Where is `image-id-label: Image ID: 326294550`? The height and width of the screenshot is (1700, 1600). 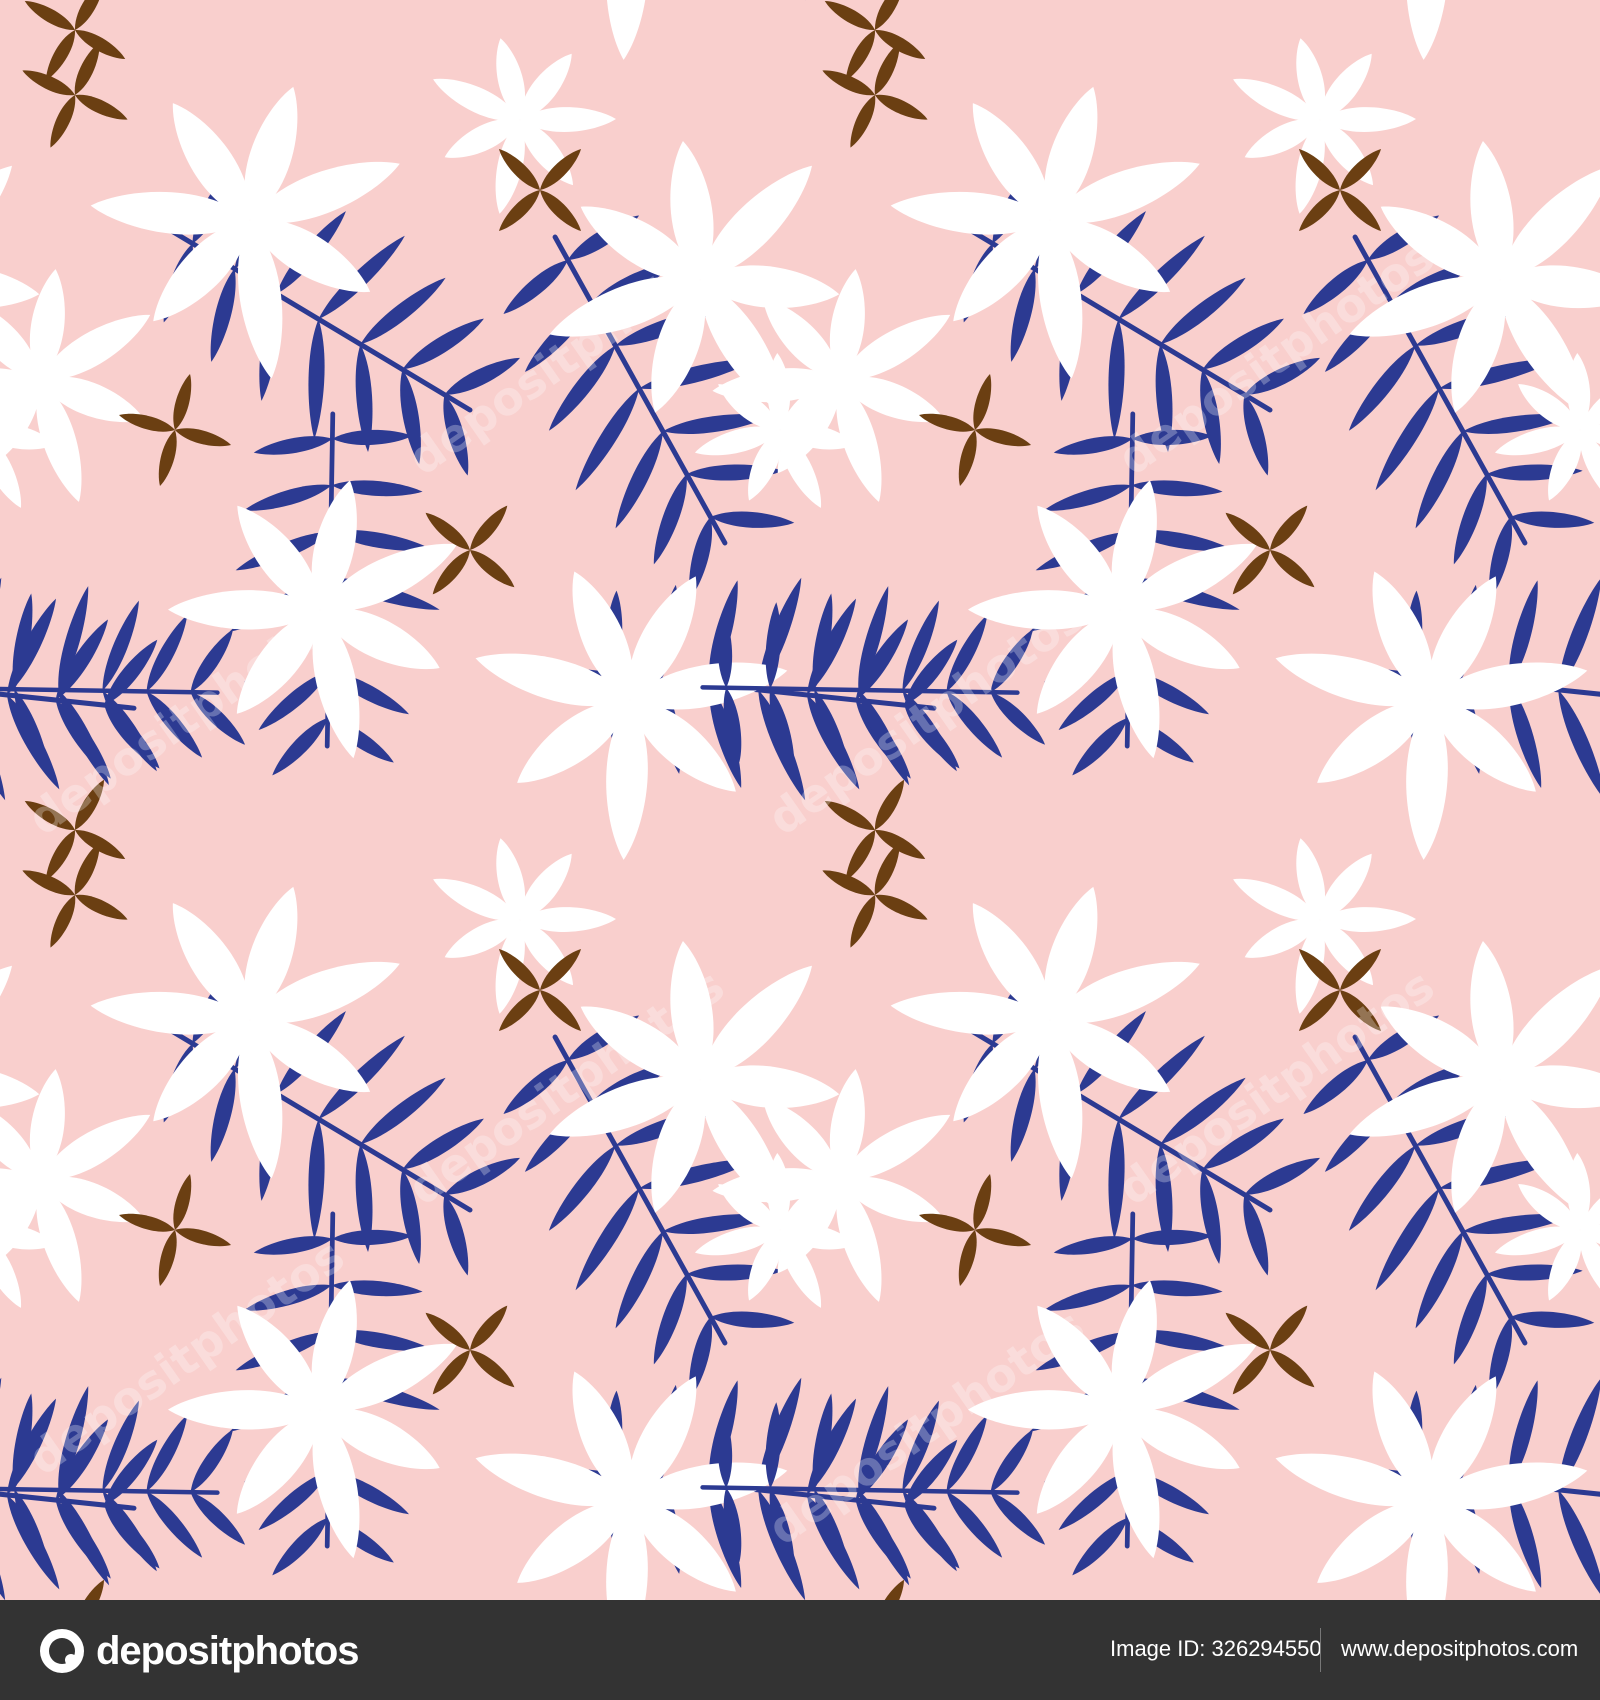 image-id-label: Image ID: 326294550 is located at coordinates (1216, 1648).